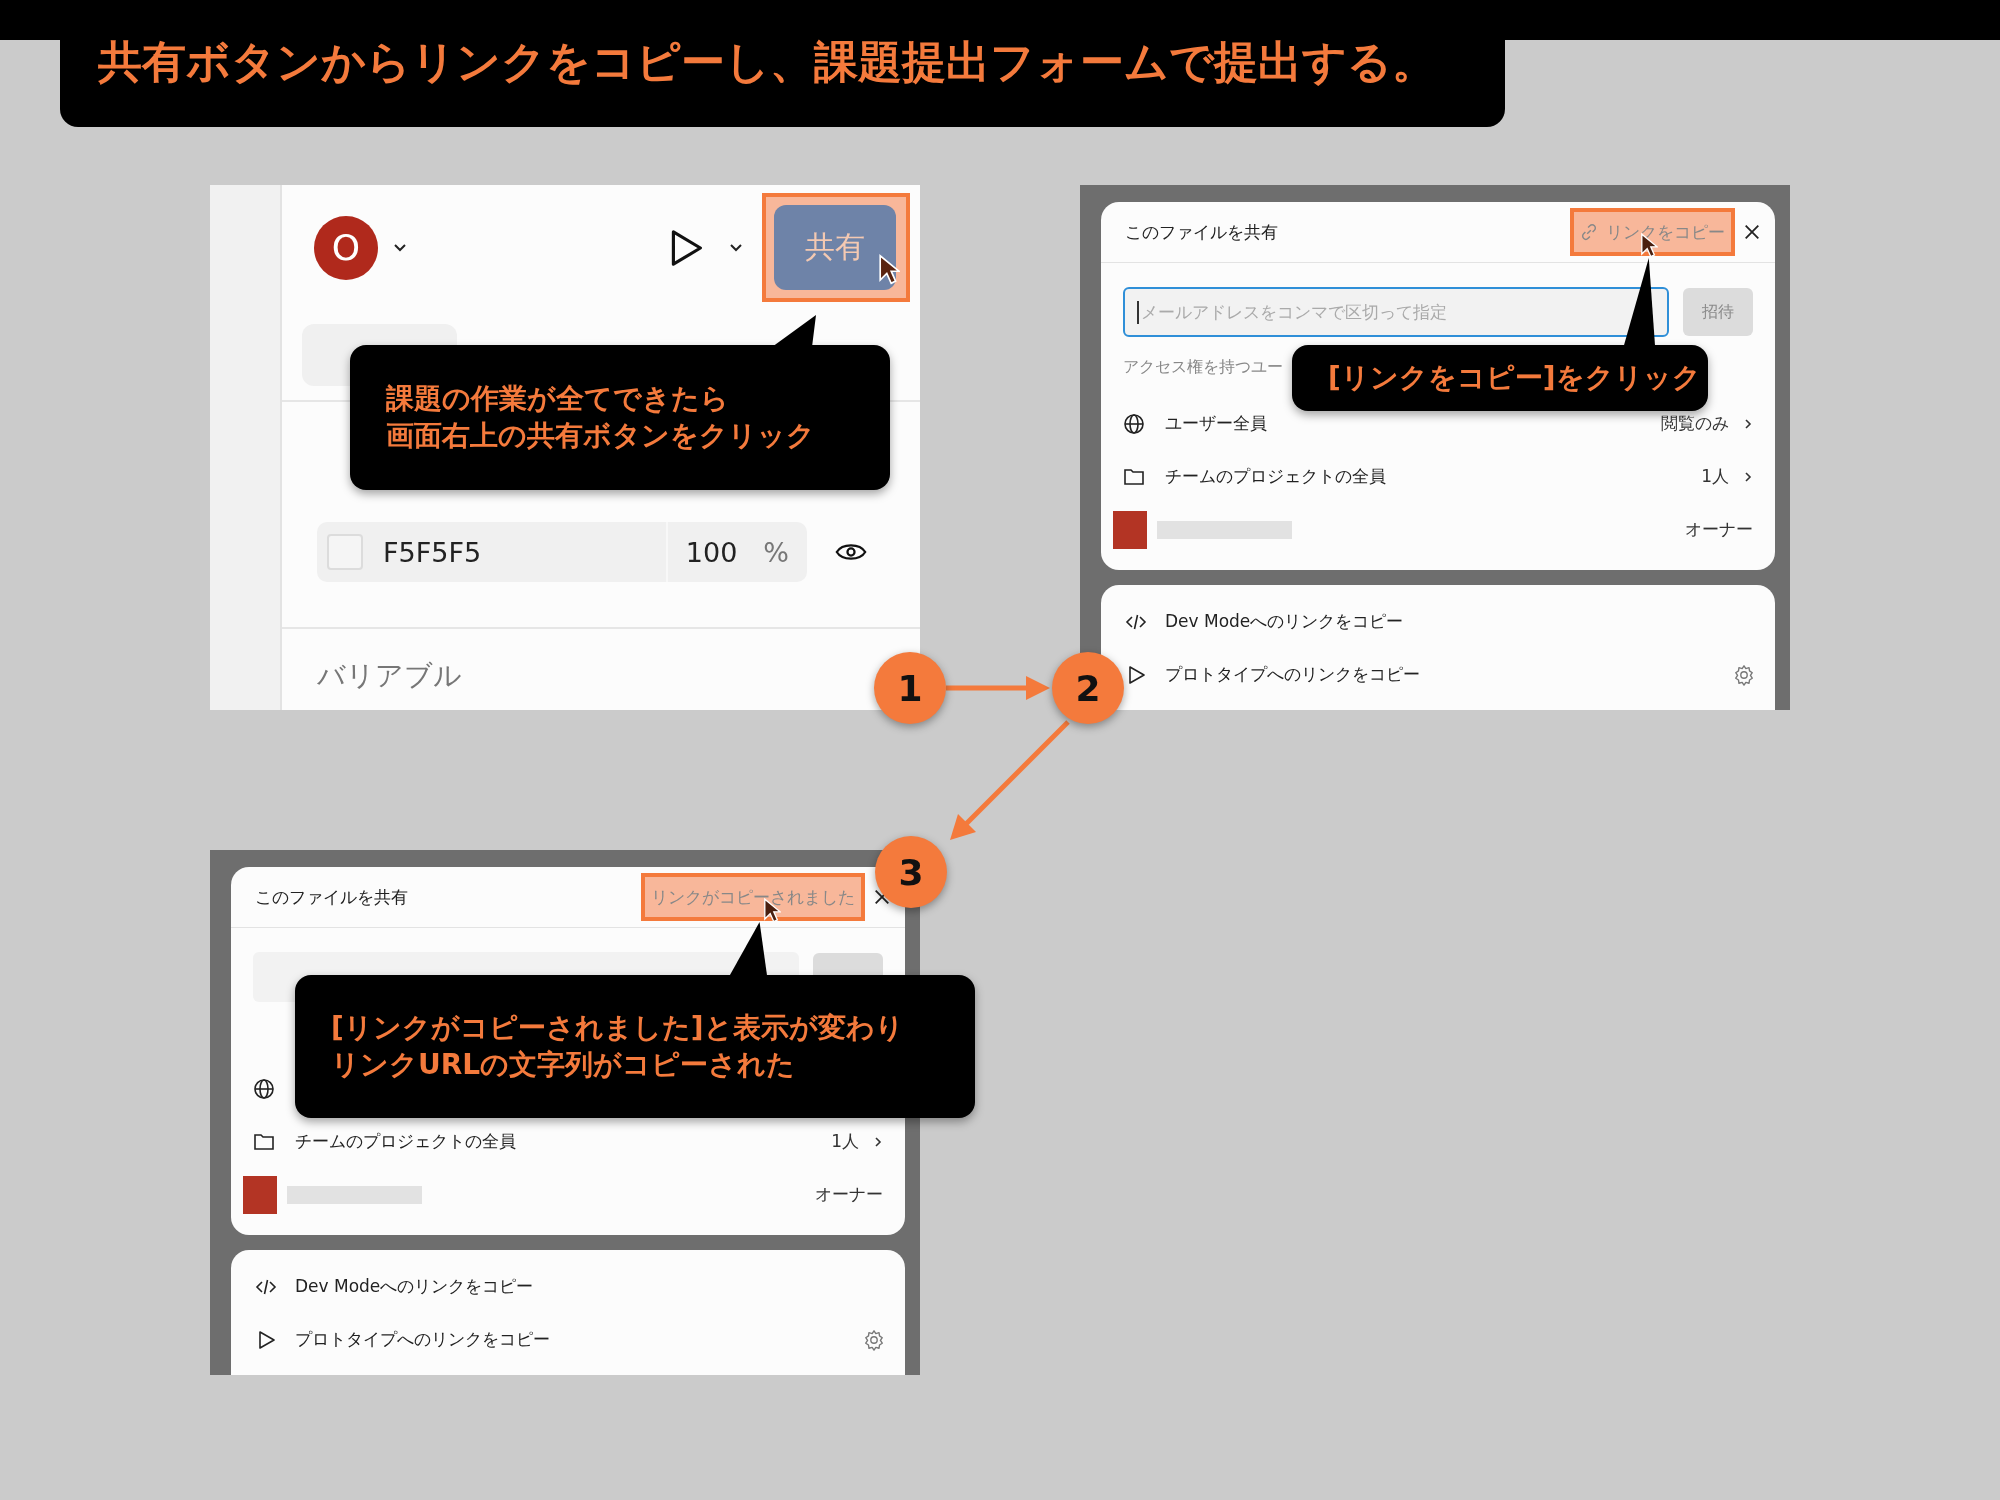  What do you see at coordinates (767, 62) in the screenshot?
I see `page-title: 共有ボタンからリンクをコピーし、課題提出フォームで提出する。` at bounding box center [767, 62].